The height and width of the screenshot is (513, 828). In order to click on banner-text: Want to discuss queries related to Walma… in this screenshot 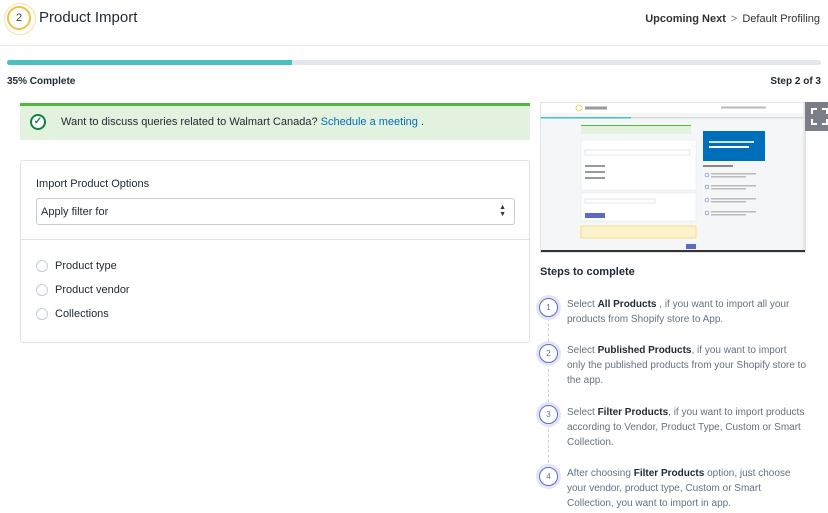, I will do `click(189, 122)`.